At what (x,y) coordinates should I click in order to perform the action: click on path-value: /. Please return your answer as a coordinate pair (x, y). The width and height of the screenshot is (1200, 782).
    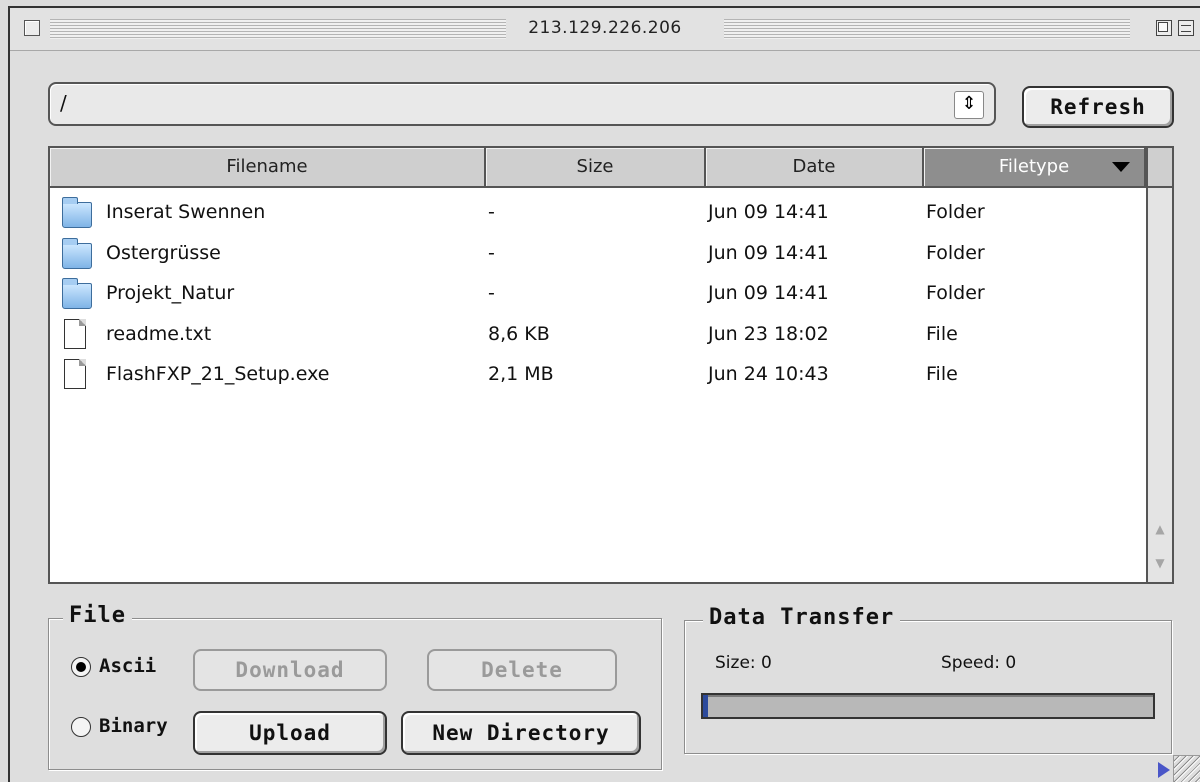
    Looking at the image, I should click on (63, 103).